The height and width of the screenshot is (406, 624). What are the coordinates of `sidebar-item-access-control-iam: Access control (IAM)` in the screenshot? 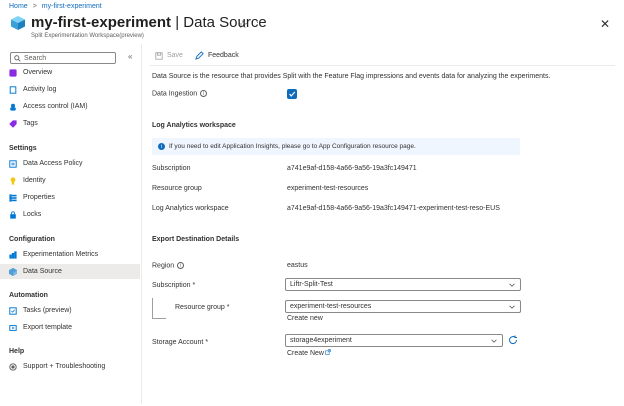 It's located at (70, 106).